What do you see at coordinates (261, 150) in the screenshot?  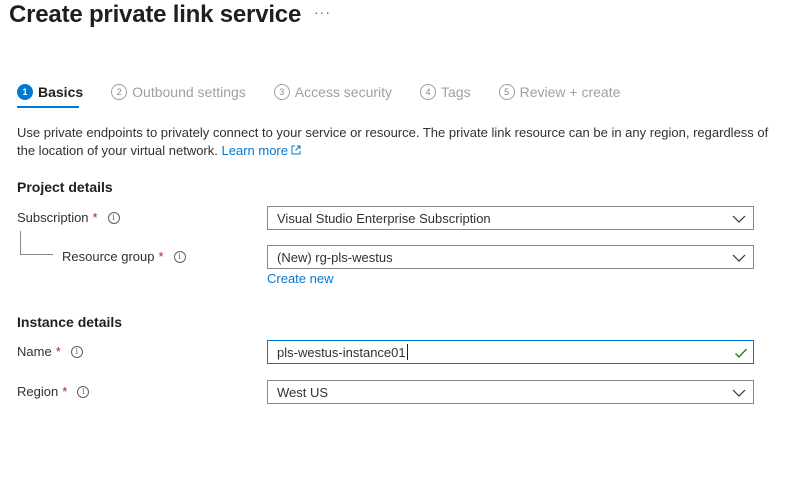 I see `learn-more-link: Learn more` at bounding box center [261, 150].